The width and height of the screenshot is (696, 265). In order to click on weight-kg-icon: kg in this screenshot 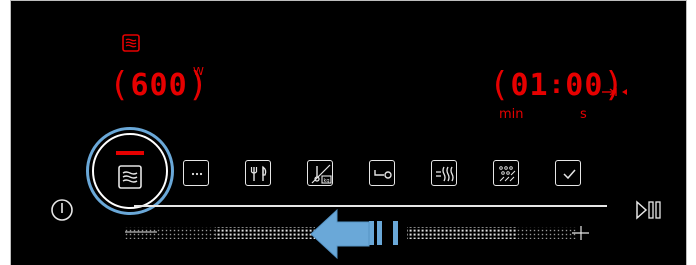, I will do `click(321, 174)`.